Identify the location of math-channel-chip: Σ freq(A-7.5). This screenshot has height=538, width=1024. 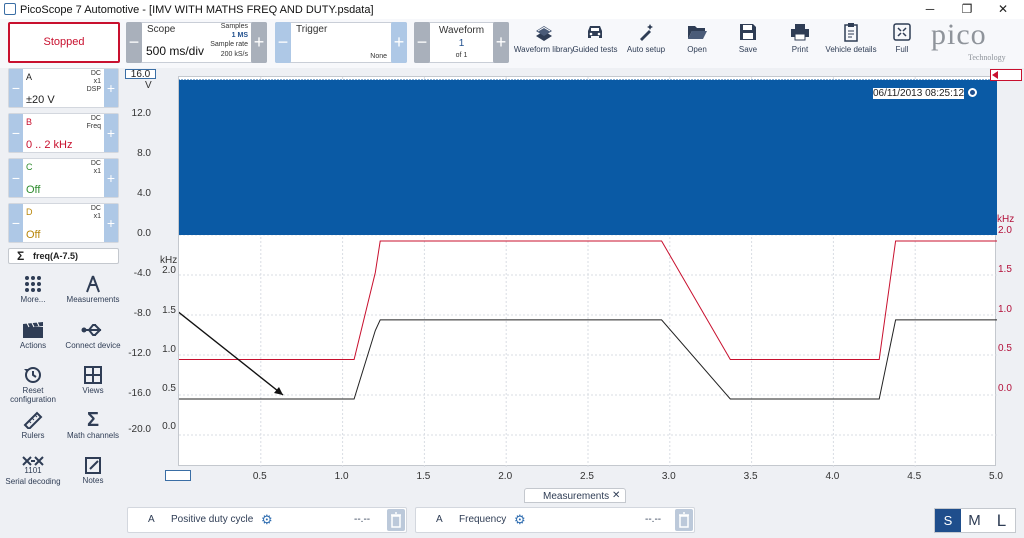
(63, 256).